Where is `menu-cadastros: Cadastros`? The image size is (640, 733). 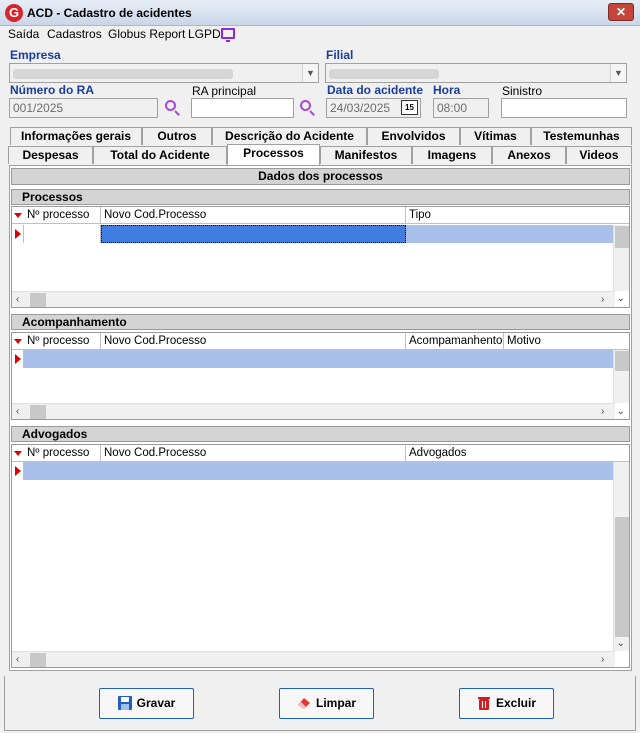
menu-cadastros: Cadastros is located at coordinates (74, 34).